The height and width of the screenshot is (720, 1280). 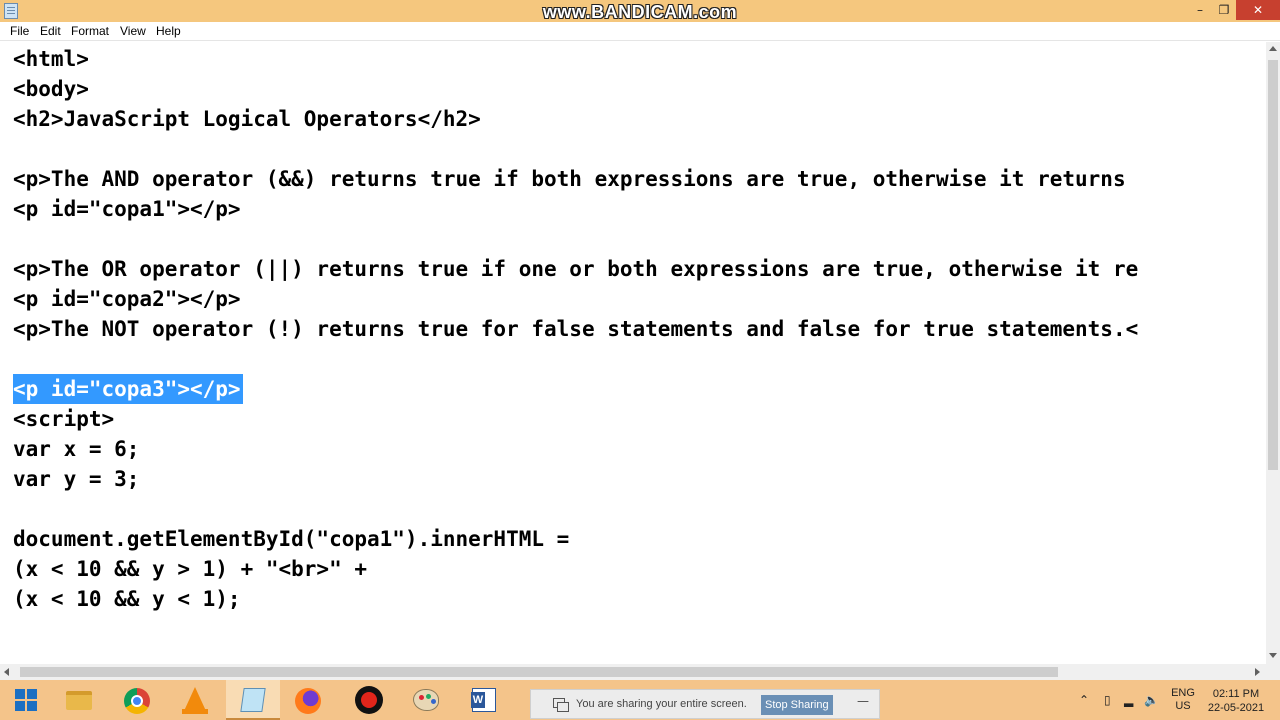 I want to click on taskbar-word, so click(x=484, y=700).